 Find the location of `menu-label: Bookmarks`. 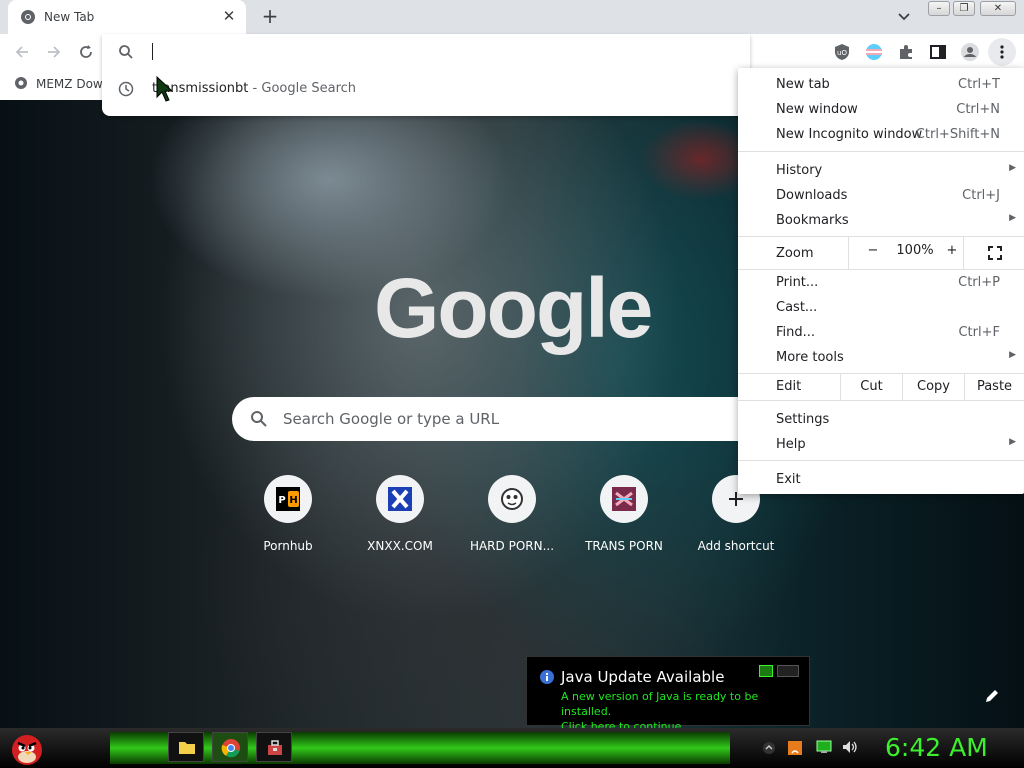

menu-label: Bookmarks is located at coordinates (812, 220).